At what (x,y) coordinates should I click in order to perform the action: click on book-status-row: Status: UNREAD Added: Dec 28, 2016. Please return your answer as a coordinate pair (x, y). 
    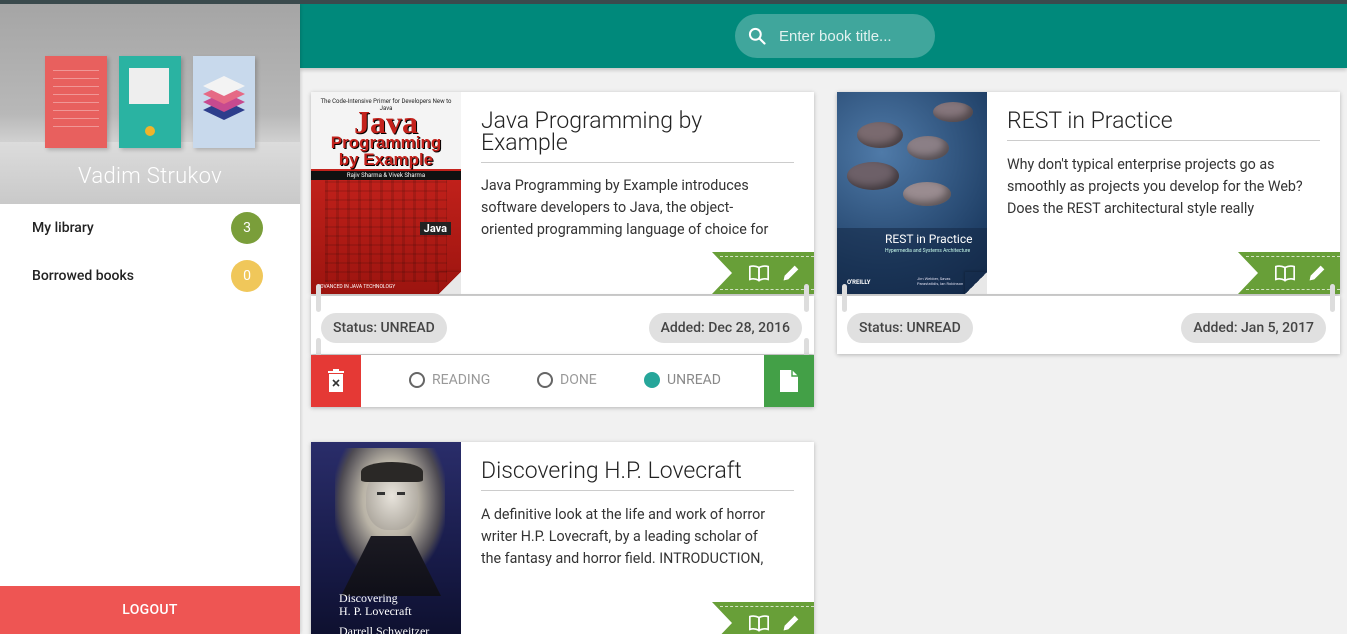
    Looking at the image, I should click on (562, 325).